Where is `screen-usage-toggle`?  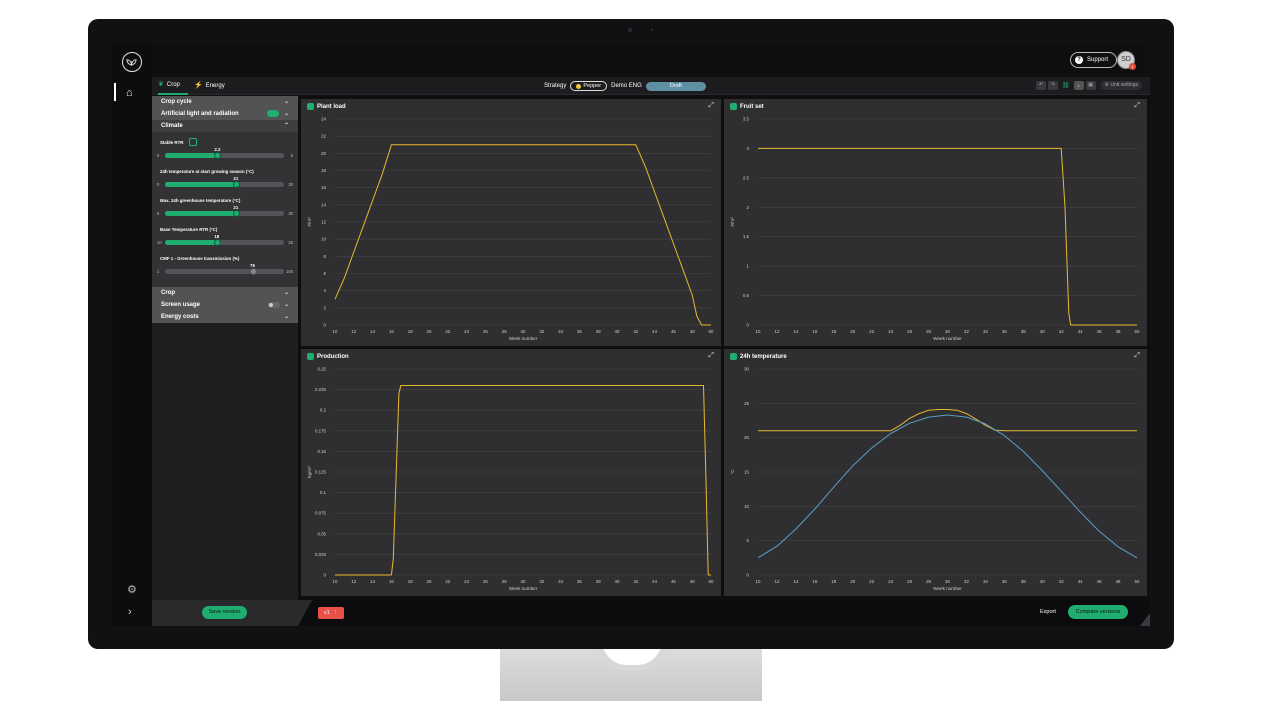 screen-usage-toggle is located at coordinates (274, 305).